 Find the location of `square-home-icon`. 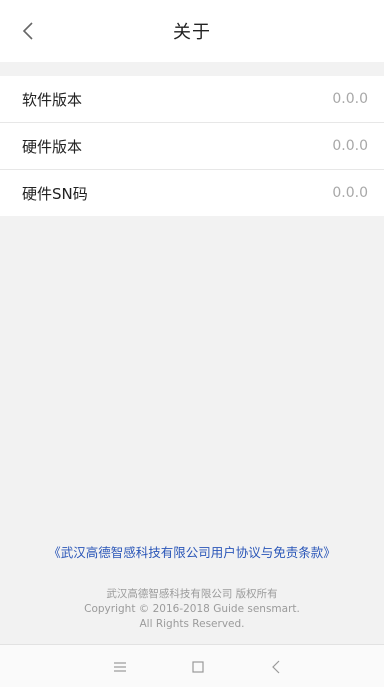

square-home-icon is located at coordinates (198, 667).